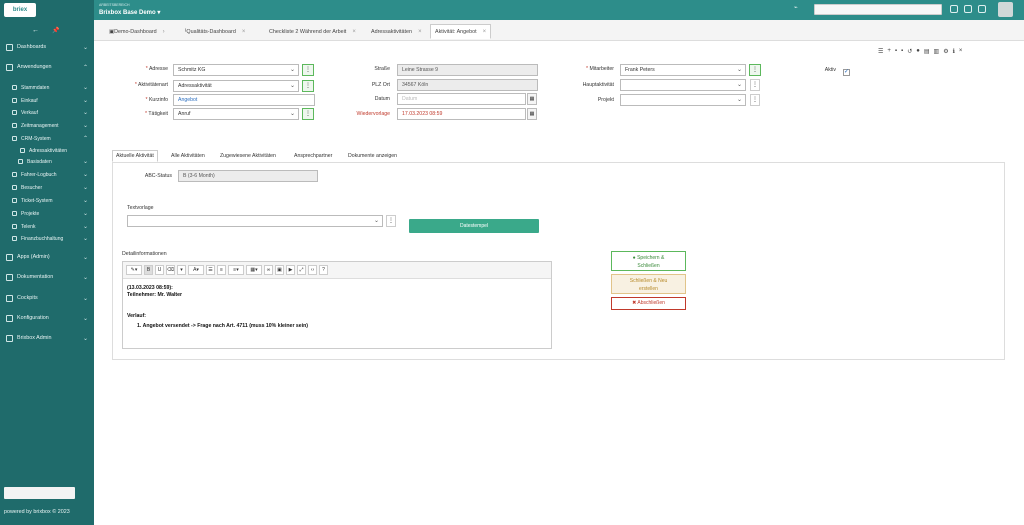 This screenshot has height=525, width=1024. Describe the element at coordinates (909, 53) in the screenshot. I see `history-icon: ↺` at that location.